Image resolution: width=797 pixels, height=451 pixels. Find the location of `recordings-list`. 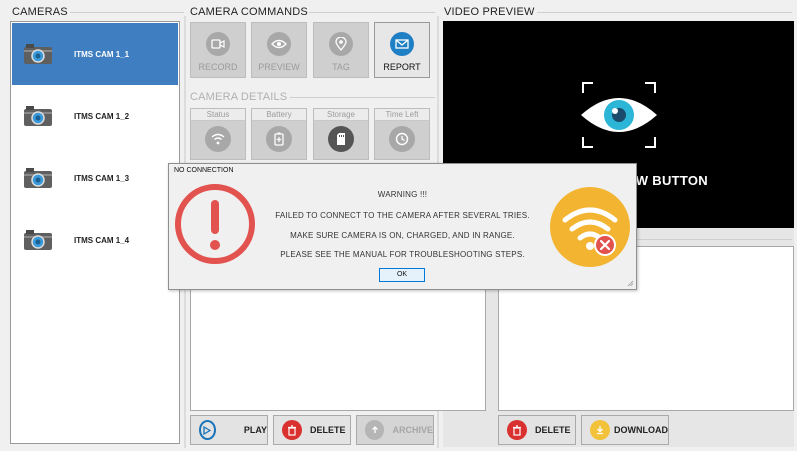

recordings-list is located at coordinates (338, 349).